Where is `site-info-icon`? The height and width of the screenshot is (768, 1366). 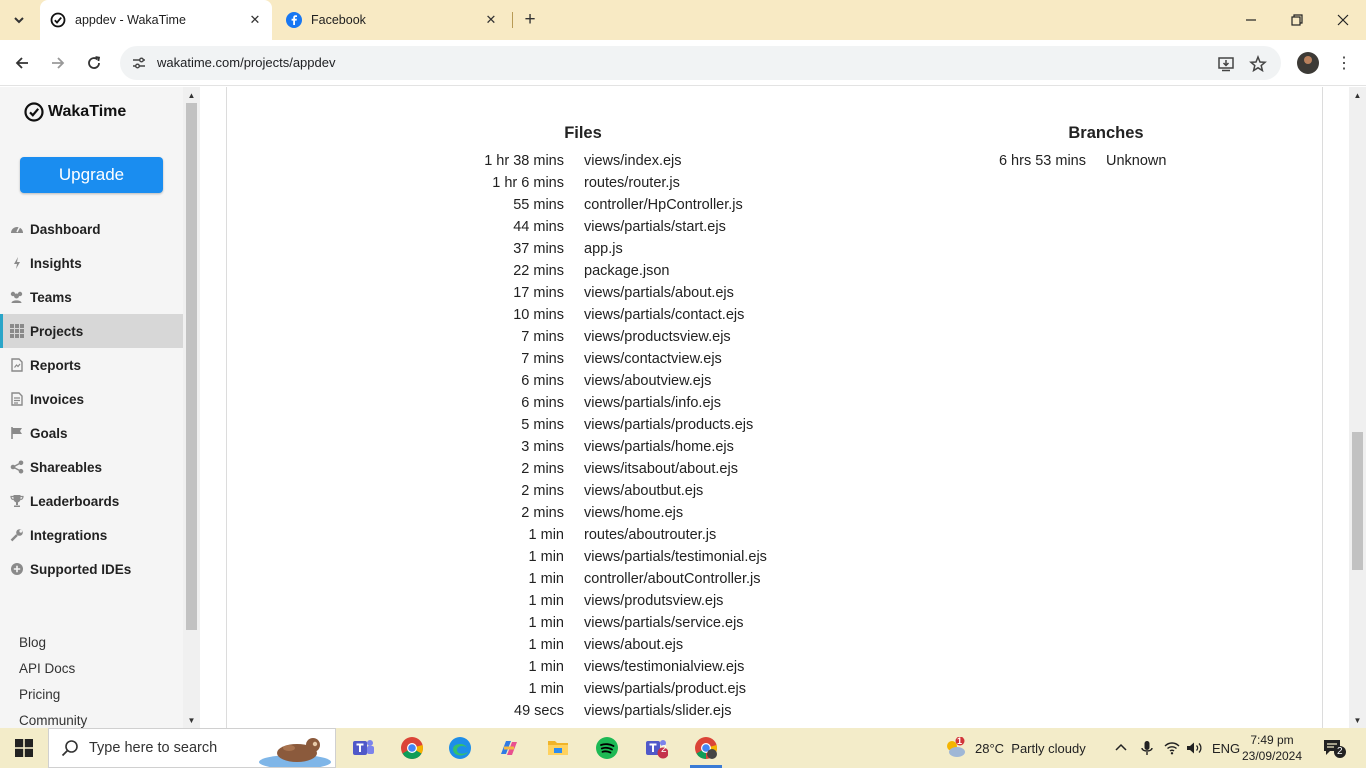 site-info-icon is located at coordinates (139, 63).